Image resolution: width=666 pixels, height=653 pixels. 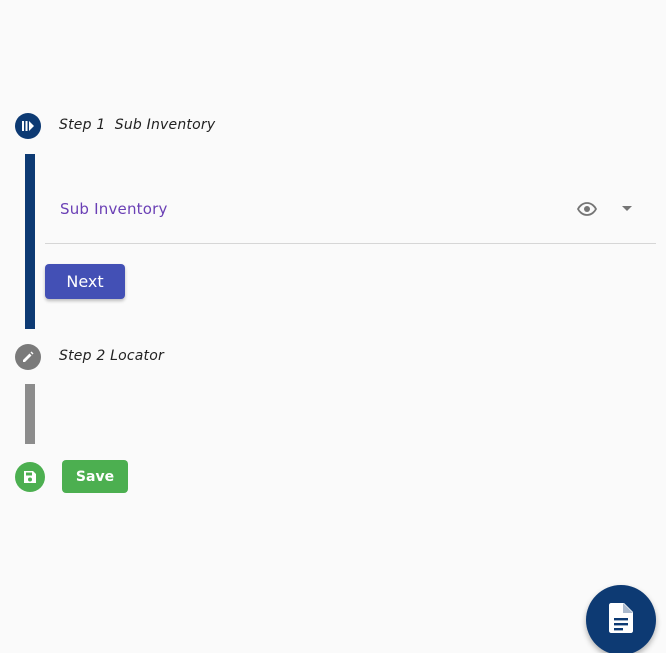 I want to click on document-fab-button, so click(x=621, y=619).